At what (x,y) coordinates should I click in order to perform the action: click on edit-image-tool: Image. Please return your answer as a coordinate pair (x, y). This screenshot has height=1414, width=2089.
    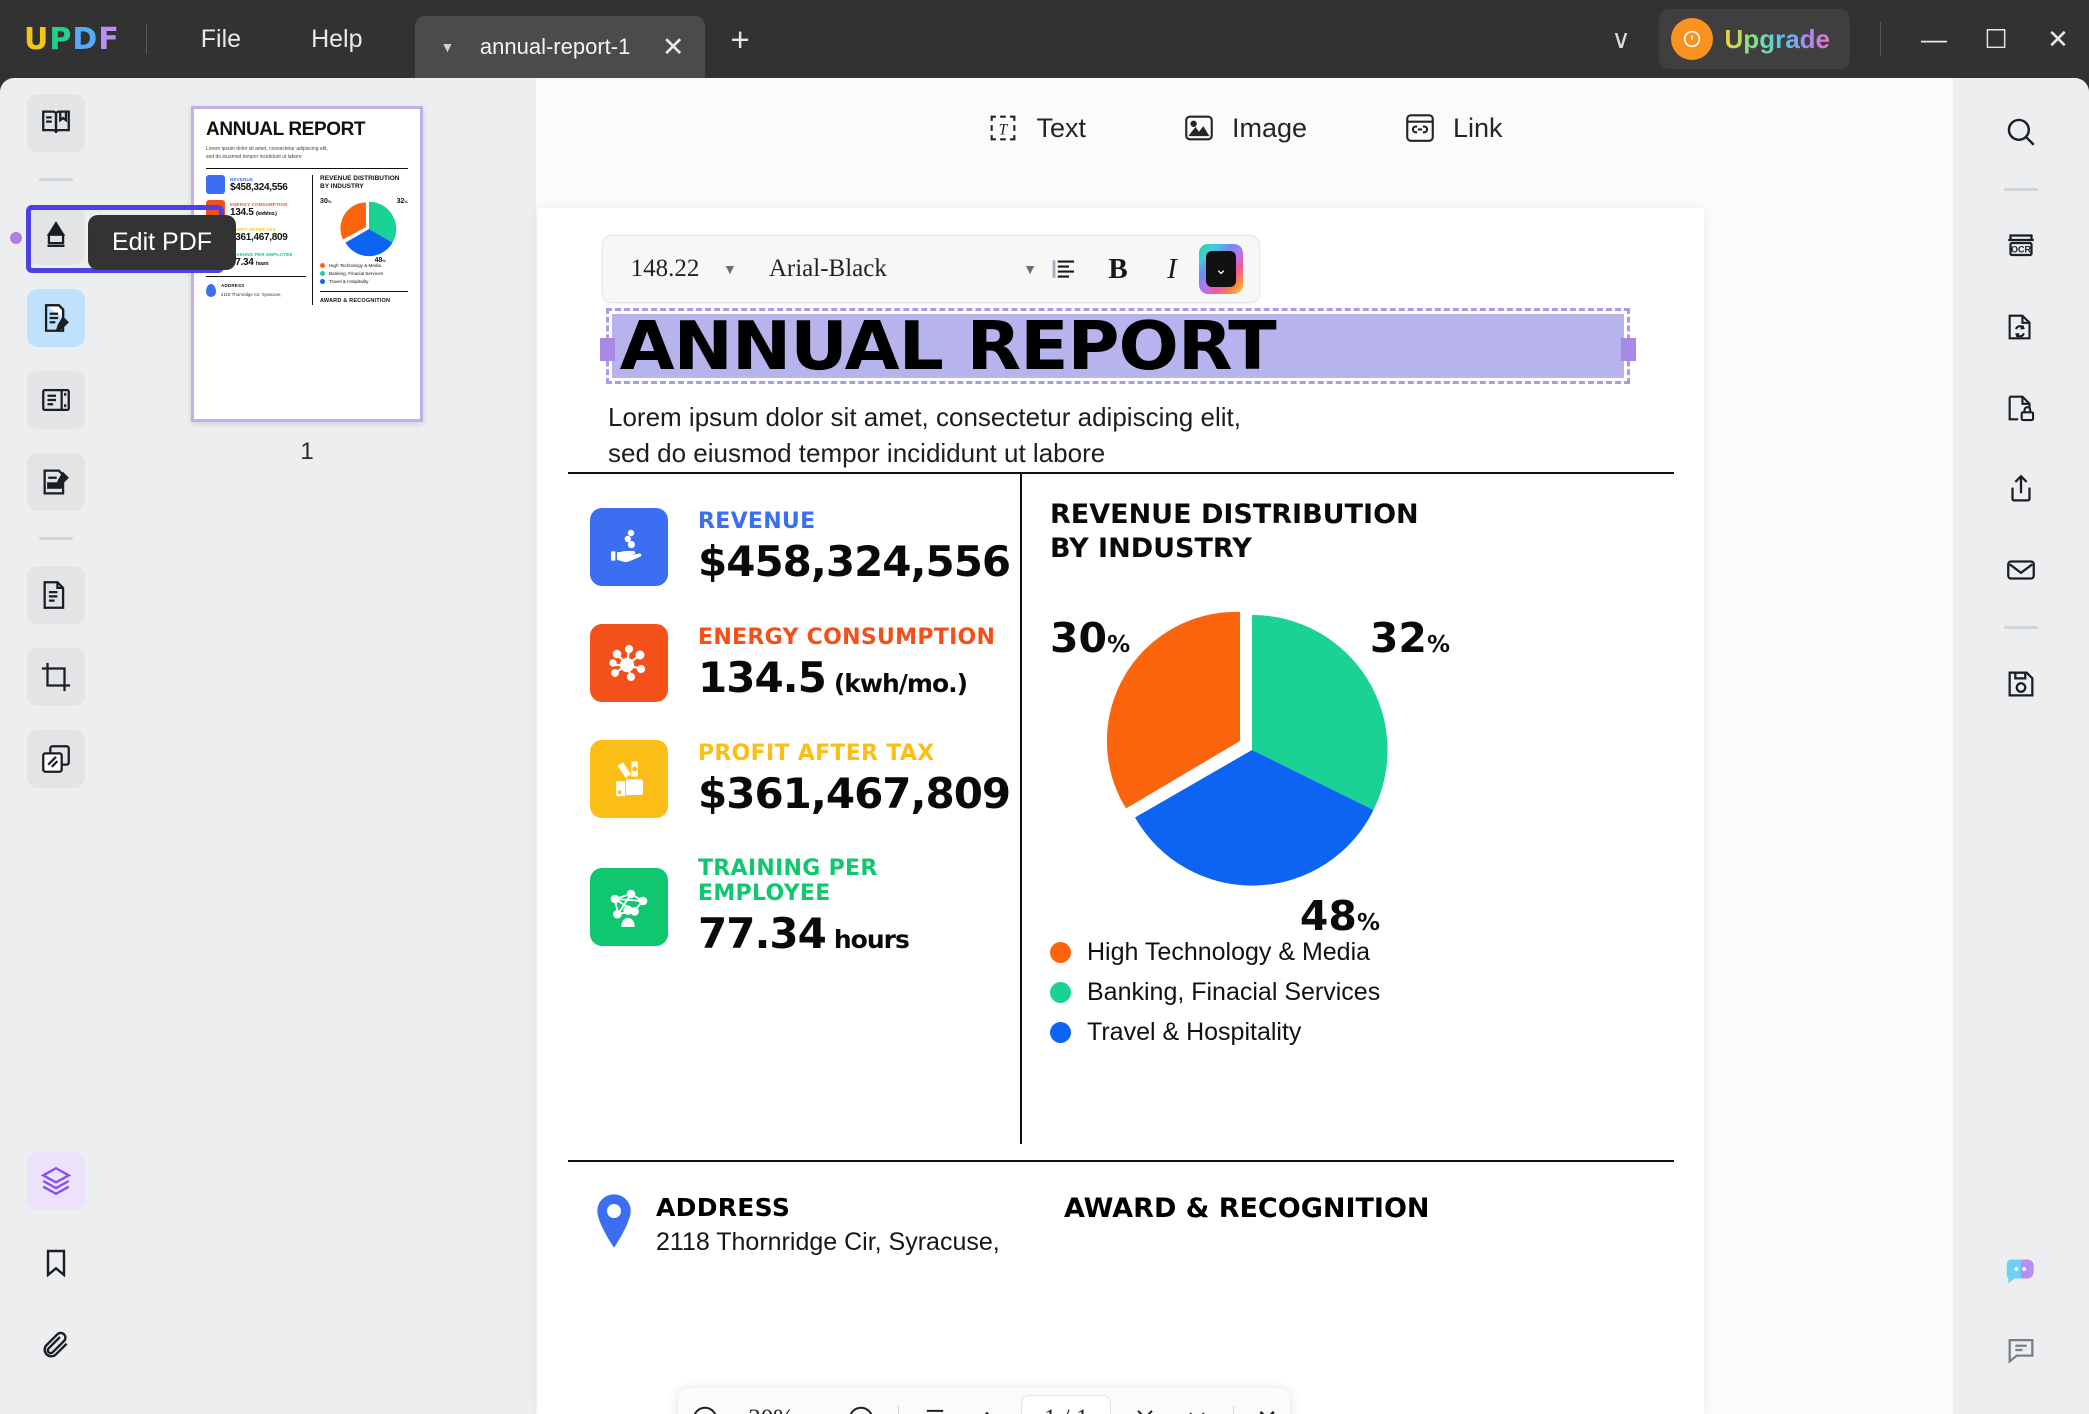
    Looking at the image, I should click on (1244, 128).